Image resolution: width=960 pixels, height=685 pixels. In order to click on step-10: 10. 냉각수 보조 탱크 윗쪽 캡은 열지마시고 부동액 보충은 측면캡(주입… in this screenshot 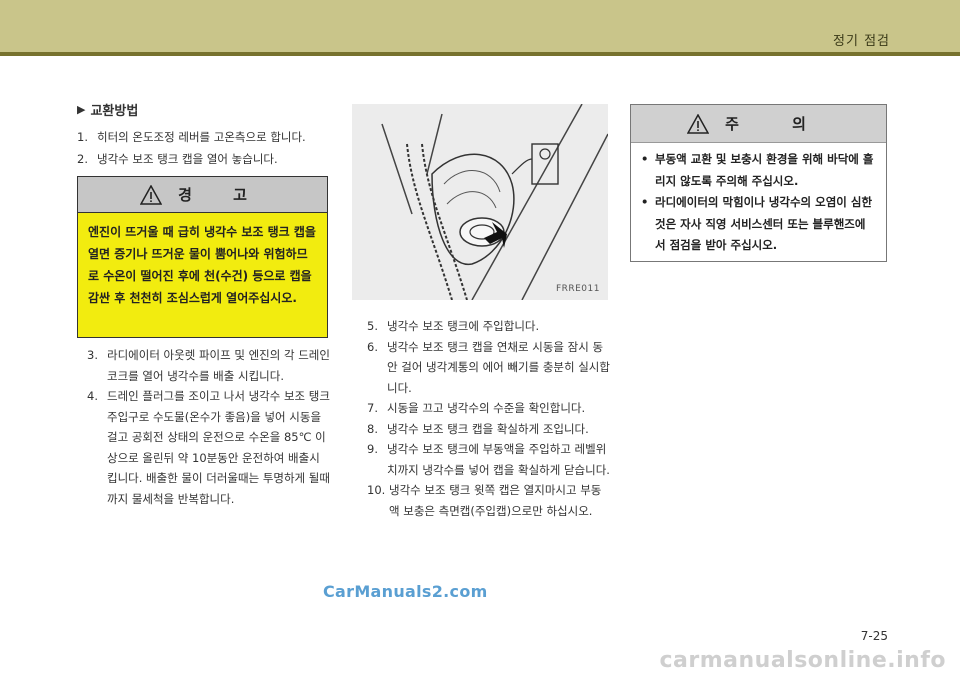, I will do `click(484, 500)`.